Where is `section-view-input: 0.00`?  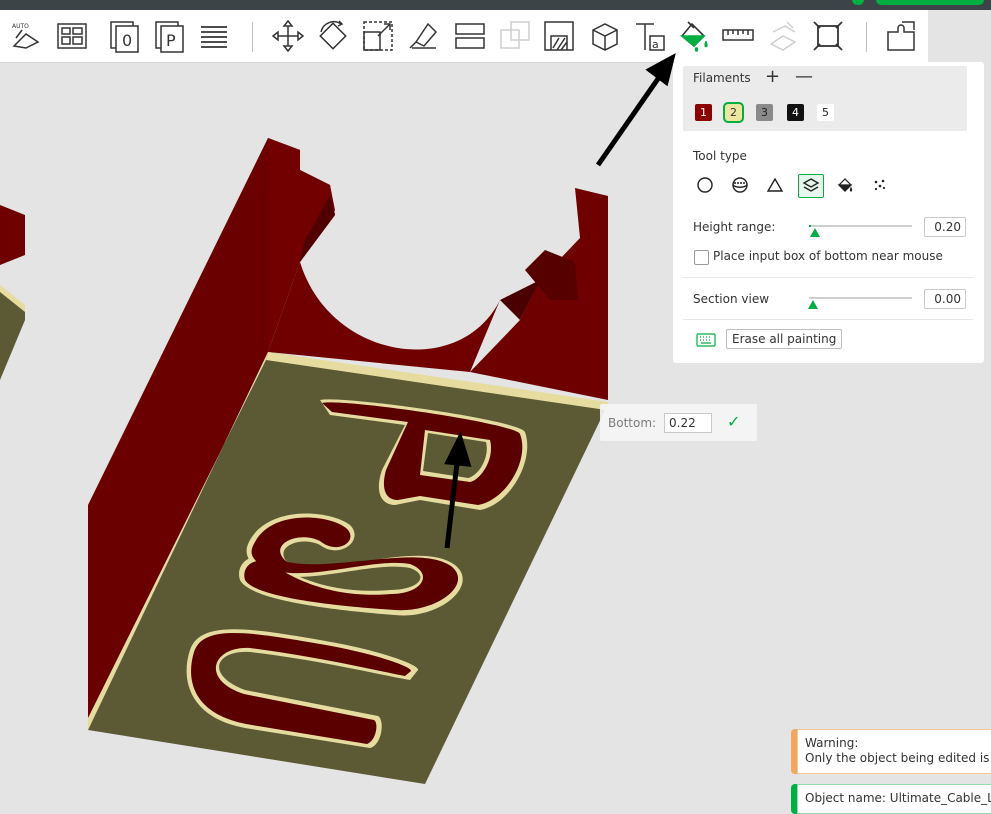 section-view-input: 0.00 is located at coordinates (945, 299).